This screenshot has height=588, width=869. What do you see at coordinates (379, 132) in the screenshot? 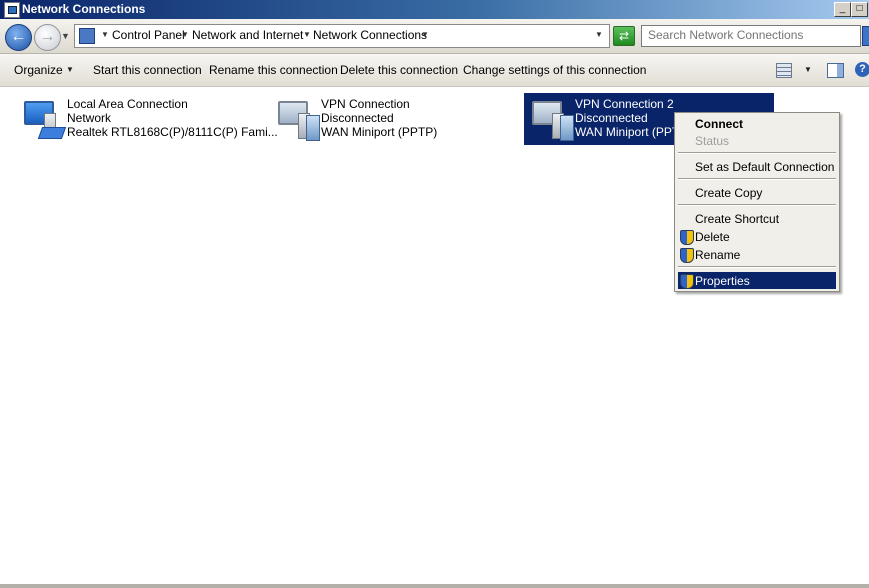
I see `connection-device: WAN Miniport (PPTP)` at bounding box center [379, 132].